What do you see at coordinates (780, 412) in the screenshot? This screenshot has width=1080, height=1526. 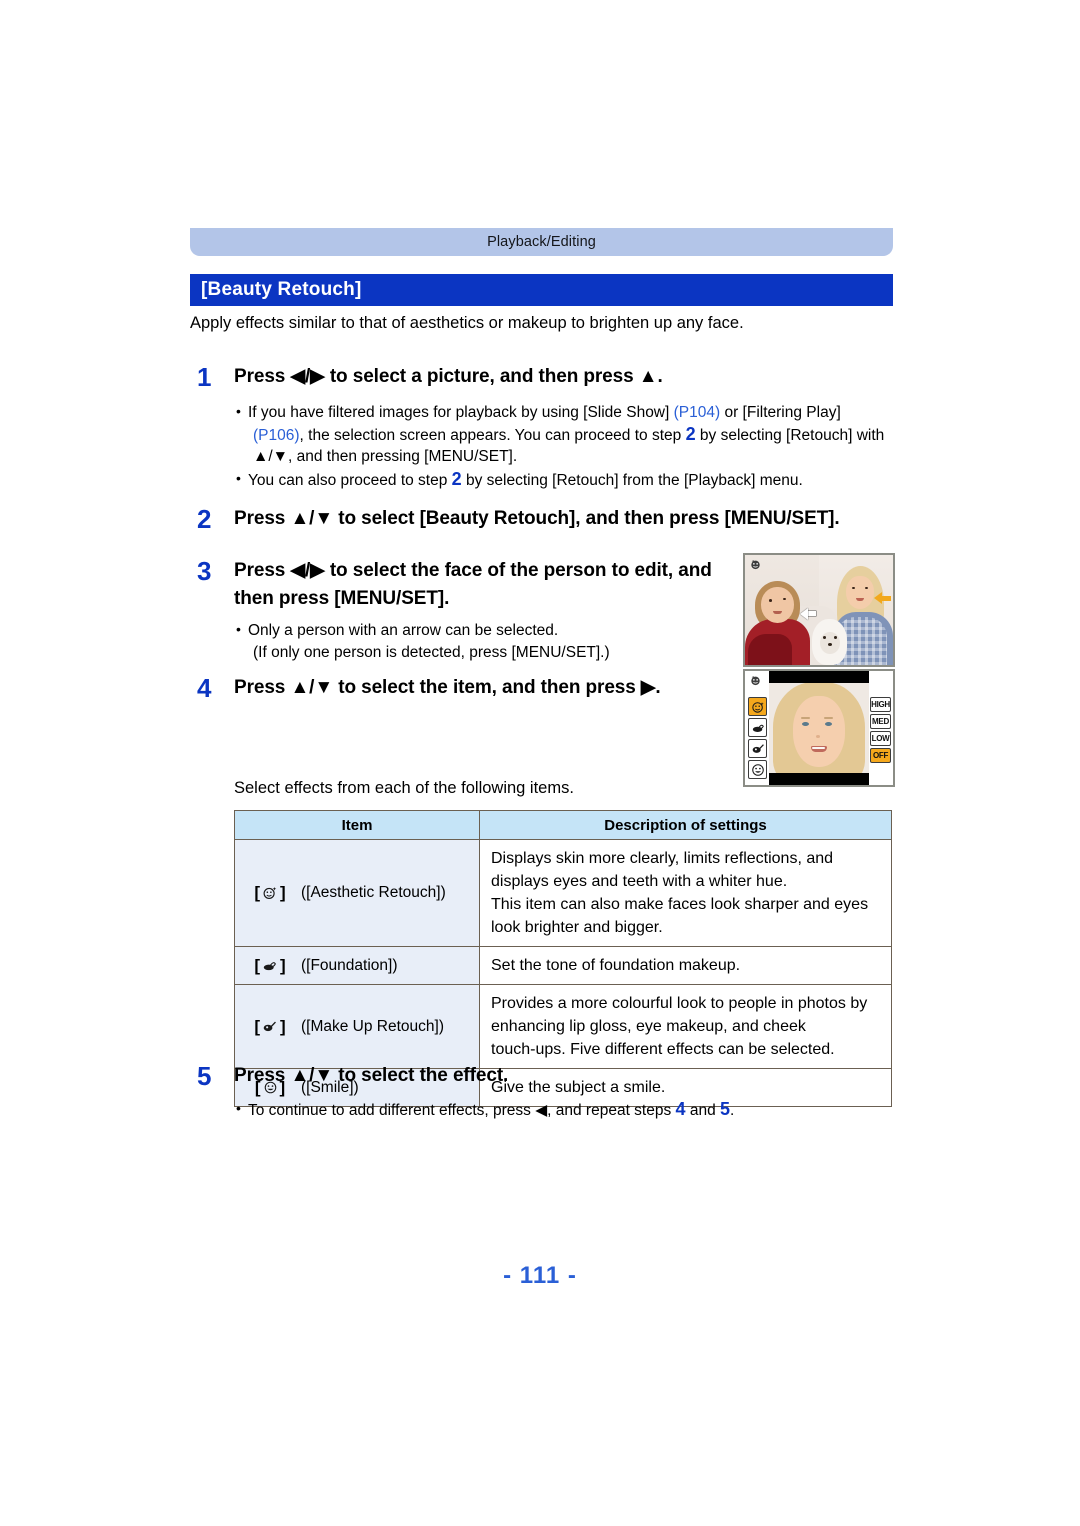 I see `bullet-1-text-b: or [Filtering Play]` at bounding box center [780, 412].